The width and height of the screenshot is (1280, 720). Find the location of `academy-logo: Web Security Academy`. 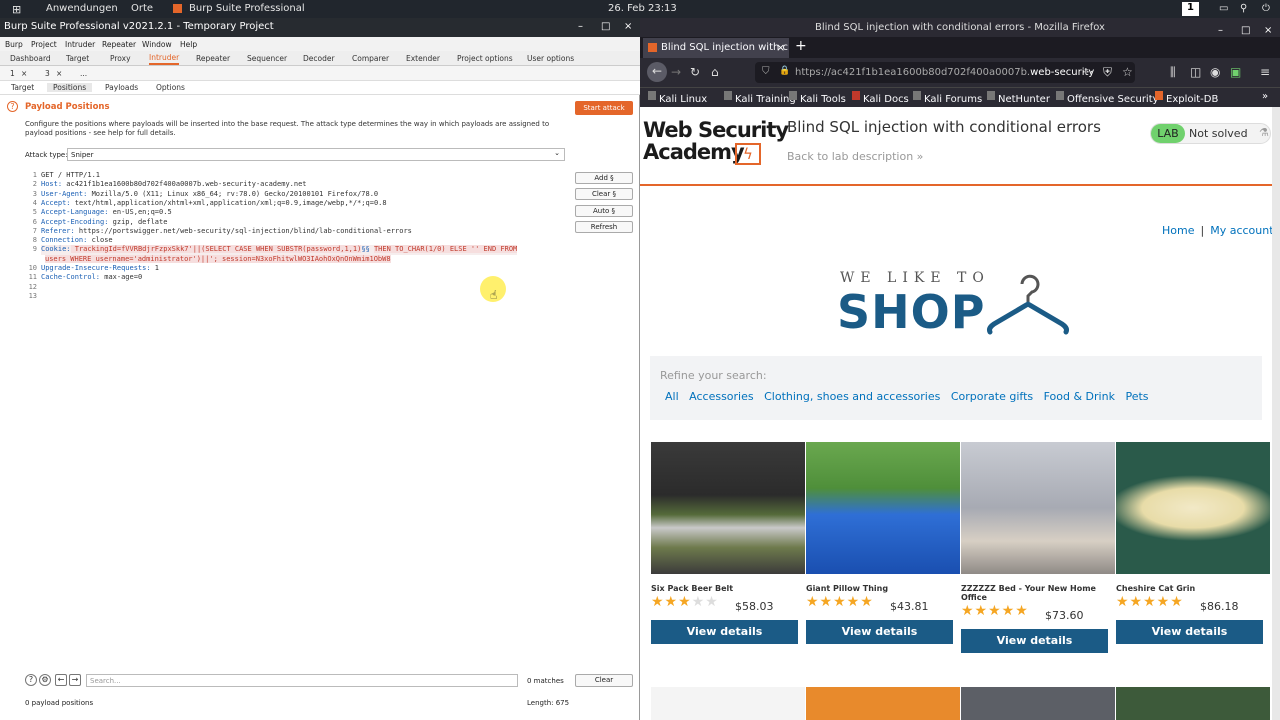

academy-logo: Web Security Academy is located at coordinates (716, 141).